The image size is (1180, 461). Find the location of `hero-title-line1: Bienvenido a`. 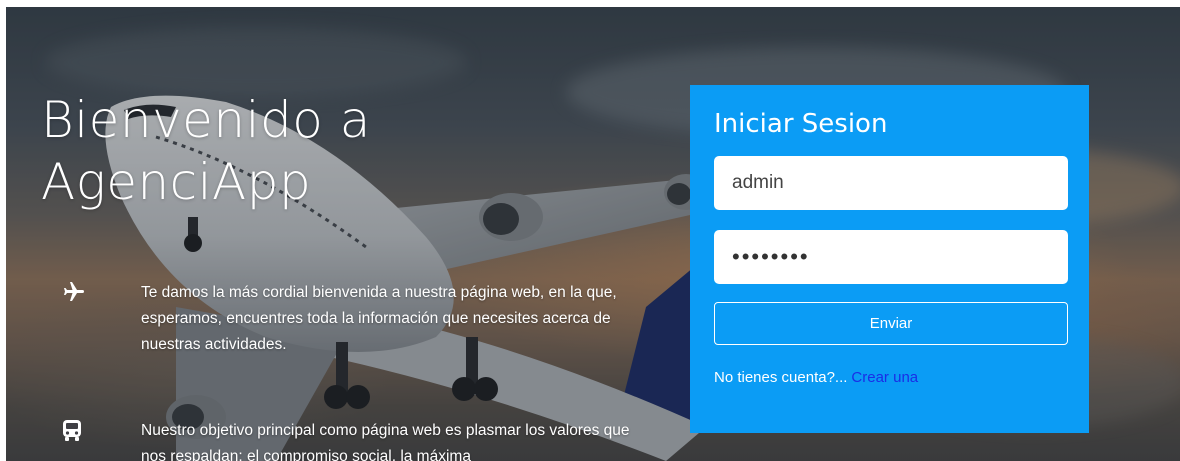

hero-title-line1: Bienvenido a is located at coordinates (206, 120).